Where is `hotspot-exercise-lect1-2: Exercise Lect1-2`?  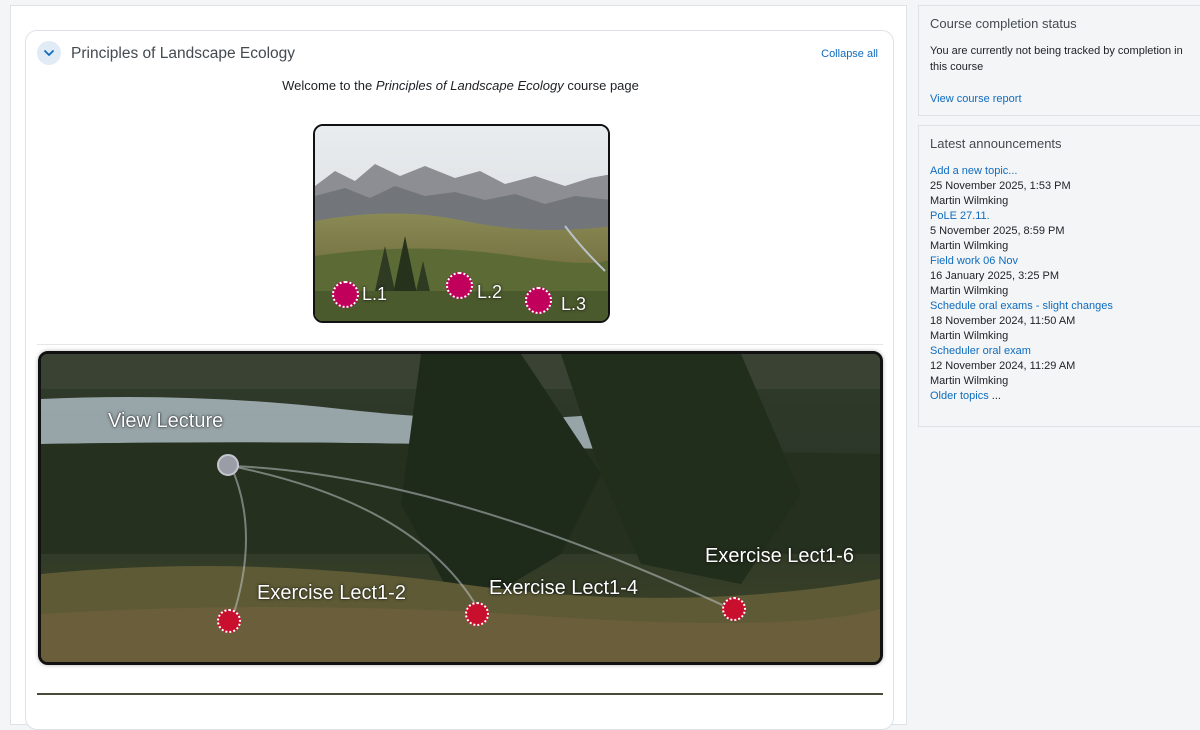
hotspot-exercise-lect1-2: Exercise Lect1-2 is located at coordinates (317, 608).